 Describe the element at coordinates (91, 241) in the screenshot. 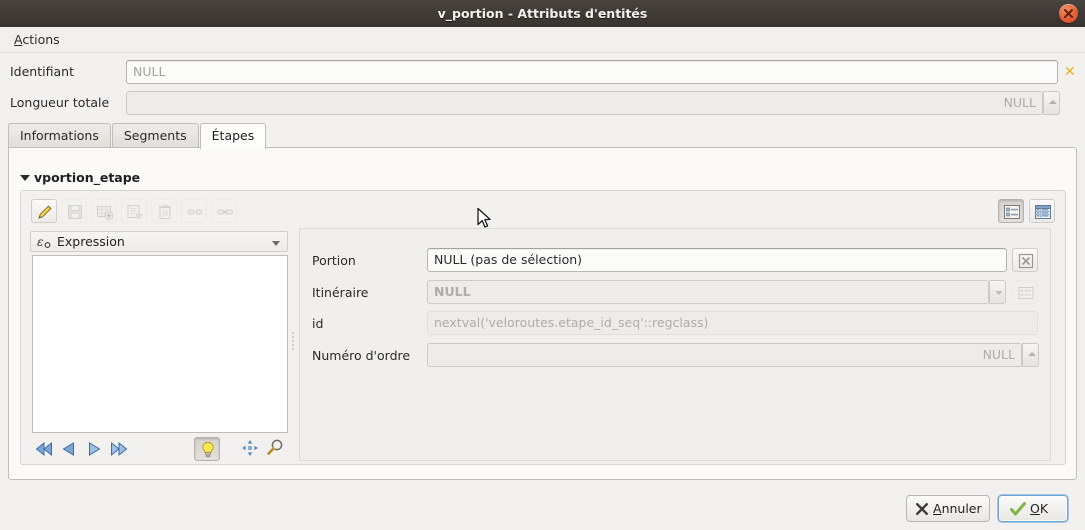

I see `expression-filter-label: Expression` at that location.